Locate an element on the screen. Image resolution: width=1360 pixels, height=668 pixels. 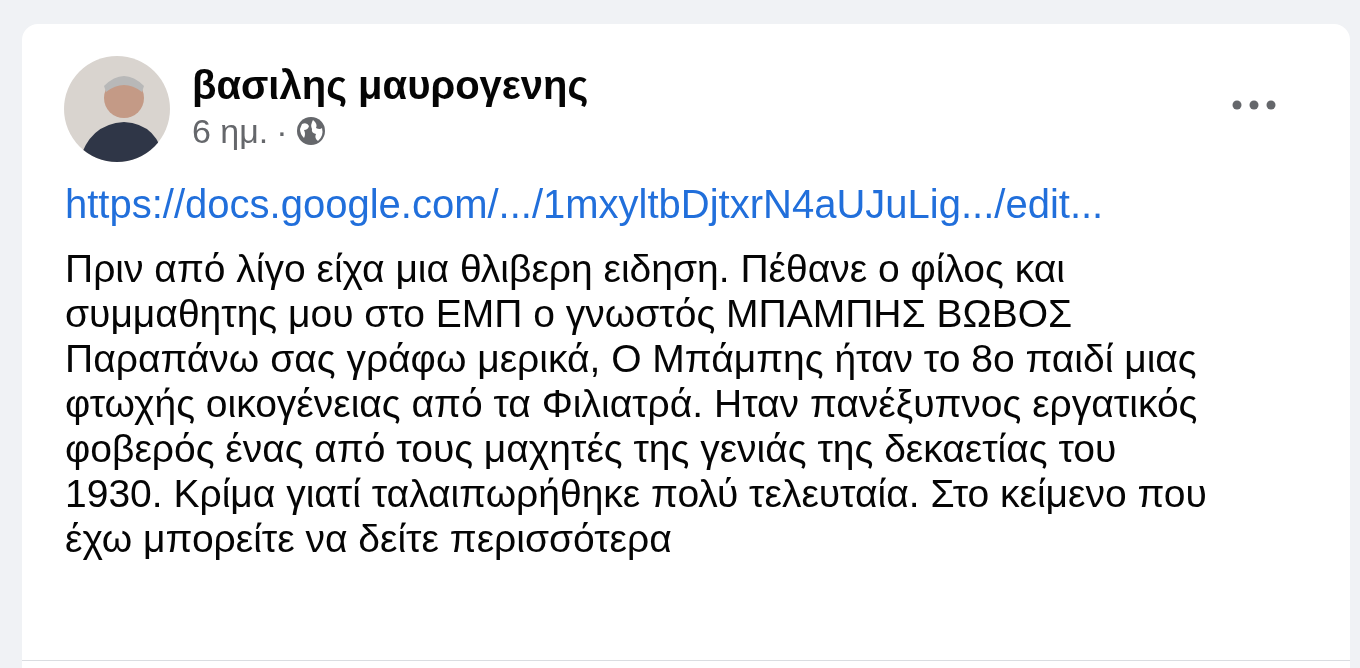
author-name: βασιλης μαυρογενης is located at coordinates (390, 85).